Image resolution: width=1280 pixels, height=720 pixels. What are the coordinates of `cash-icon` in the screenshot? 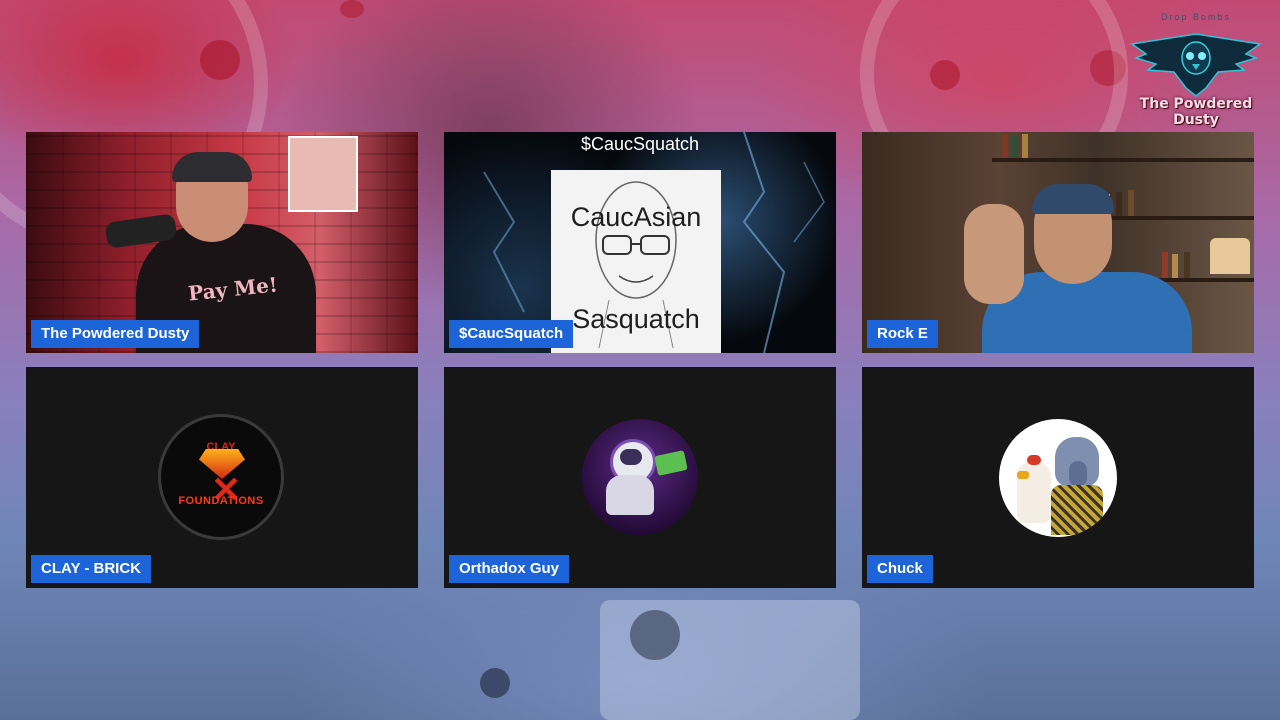 It's located at (671, 463).